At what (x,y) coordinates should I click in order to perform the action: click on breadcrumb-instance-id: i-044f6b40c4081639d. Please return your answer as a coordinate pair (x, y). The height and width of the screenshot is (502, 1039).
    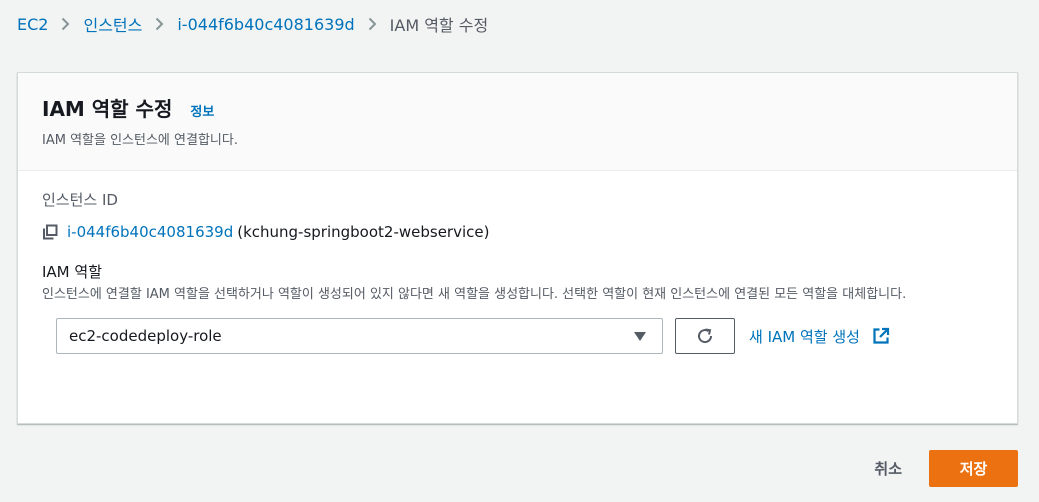
    Looking at the image, I should click on (265, 24).